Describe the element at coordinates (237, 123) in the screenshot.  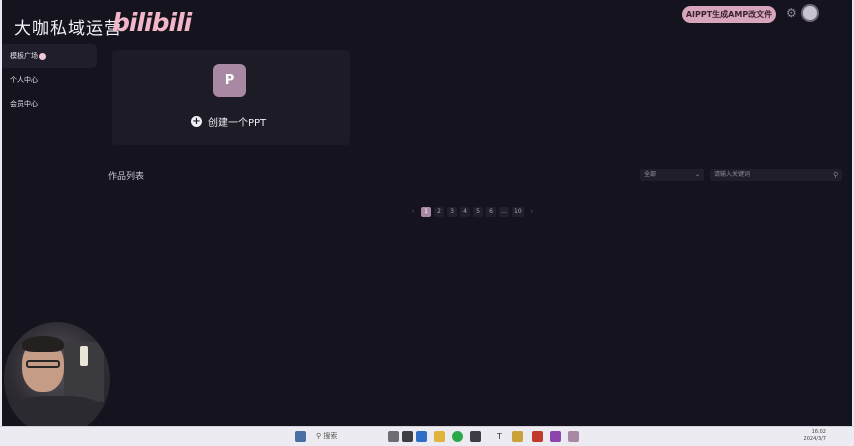
I see `create-ppt-label: 创建一个PPT` at that location.